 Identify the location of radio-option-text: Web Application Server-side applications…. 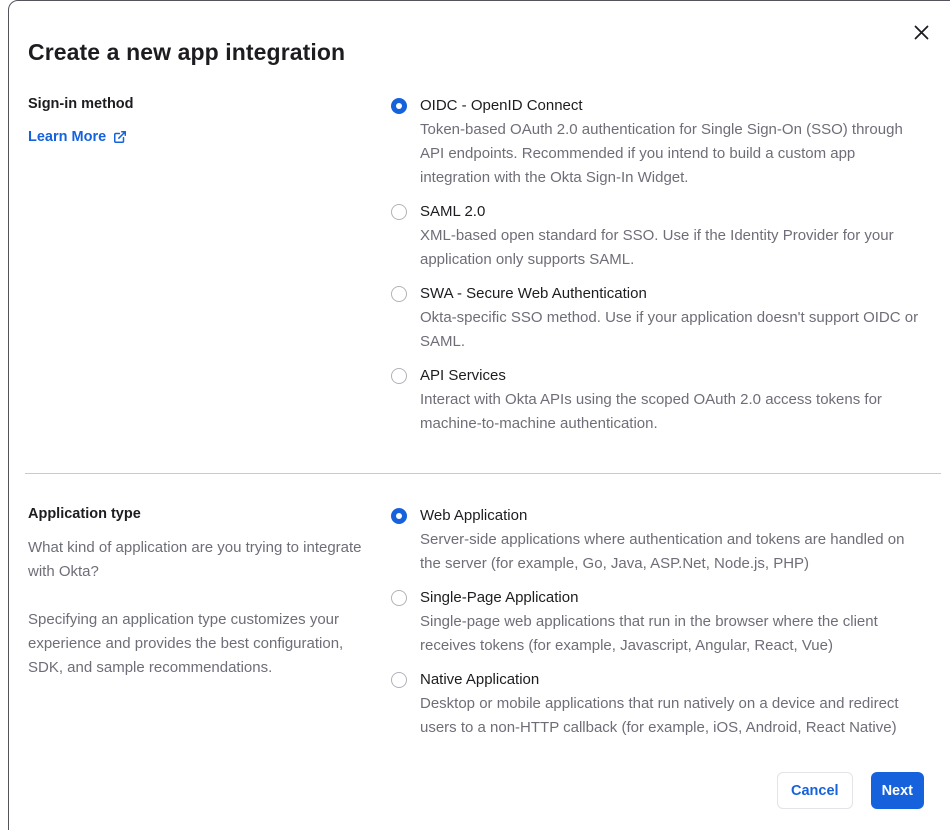
(672, 540).